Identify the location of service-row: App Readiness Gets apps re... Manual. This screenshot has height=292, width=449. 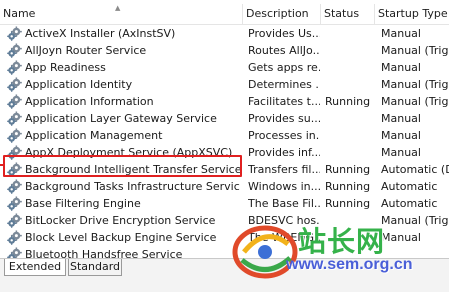
(224, 67).